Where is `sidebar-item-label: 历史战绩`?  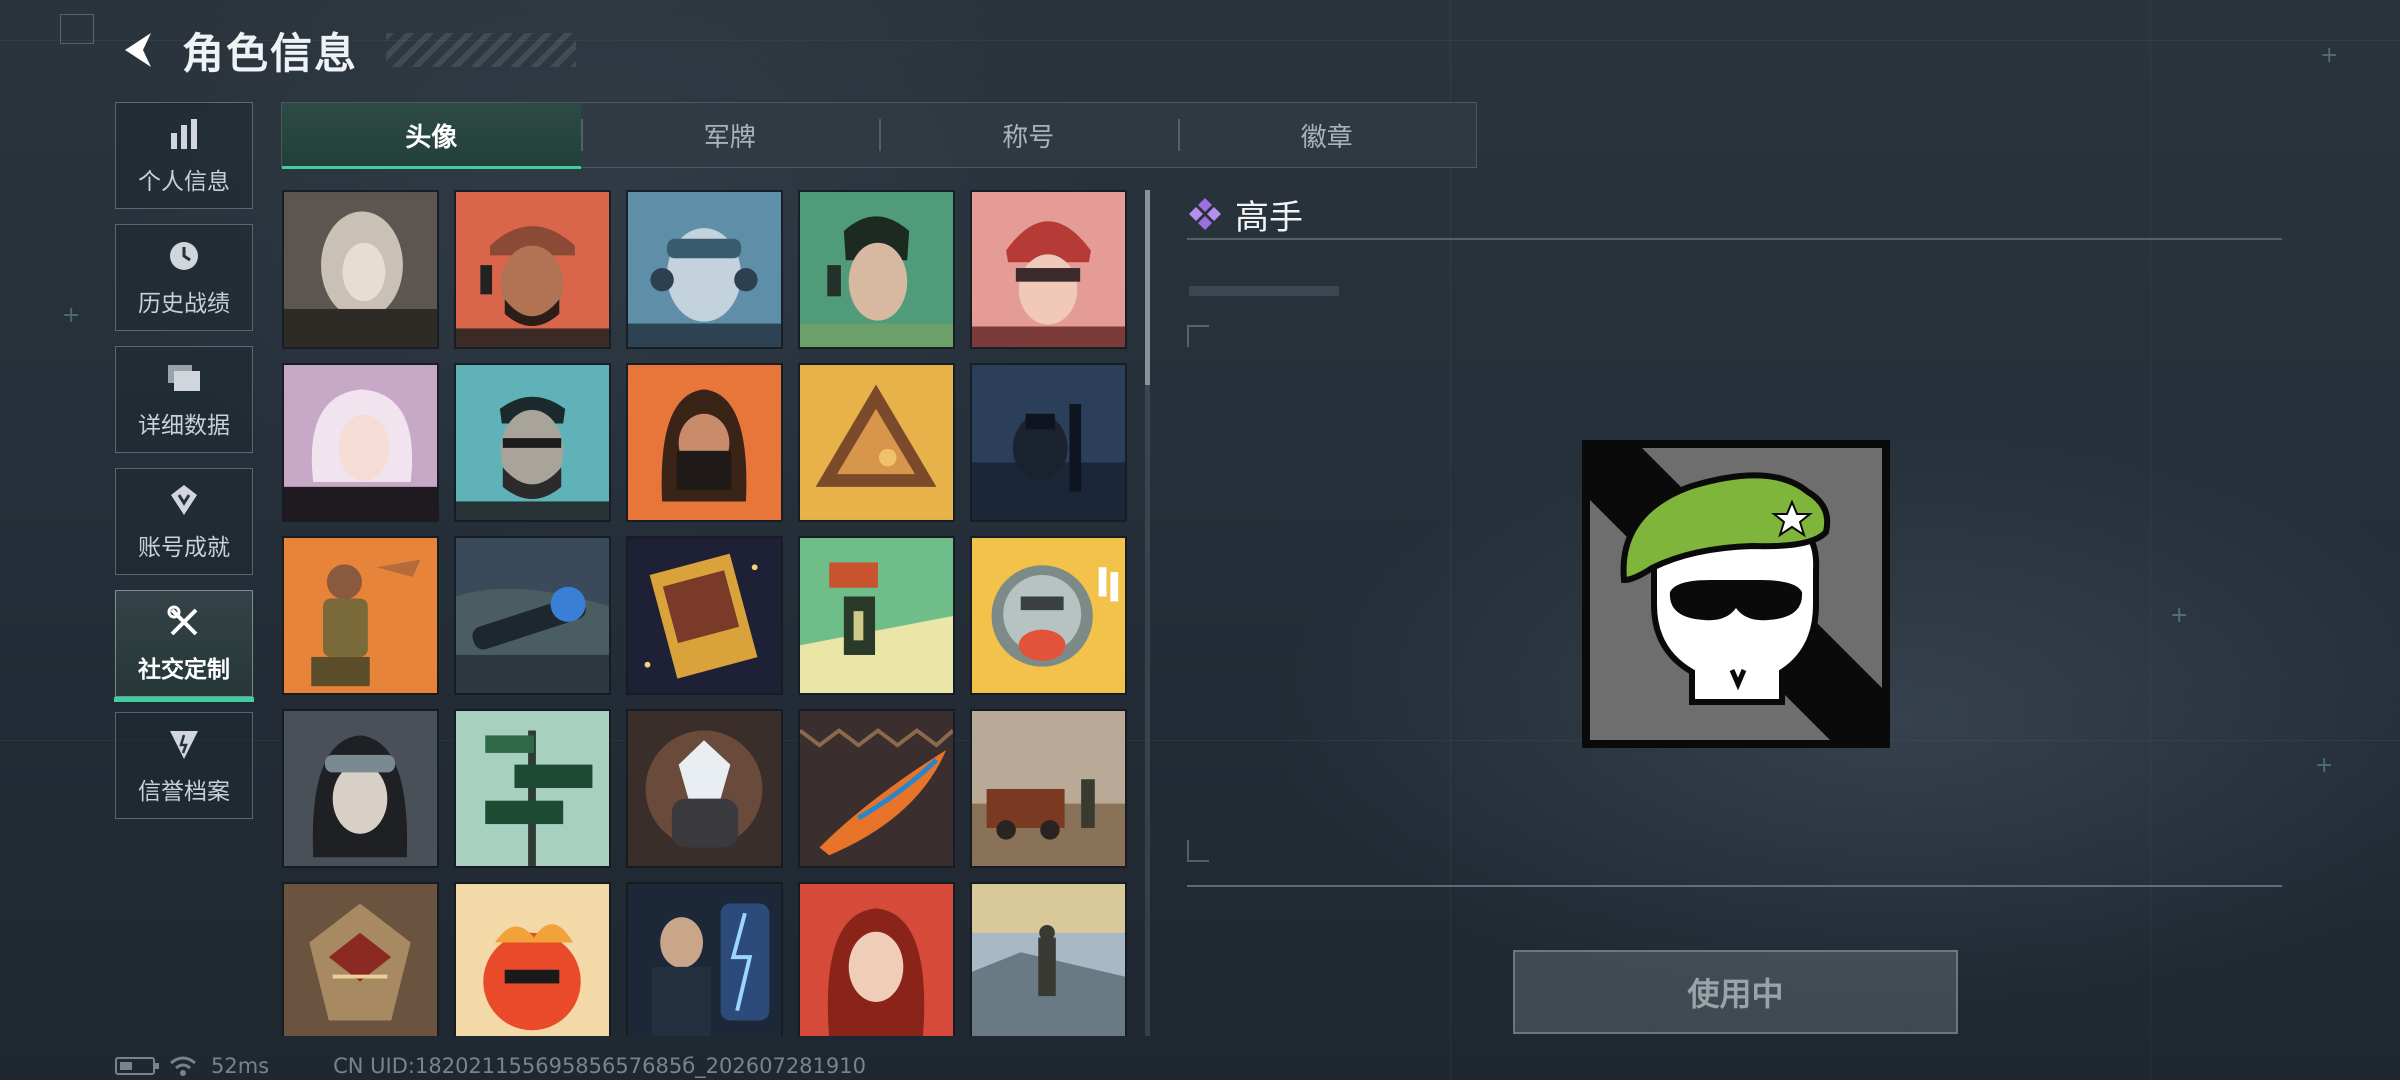
sidebar-item-label: 历史战绩 is located at coordinates (184, 303).